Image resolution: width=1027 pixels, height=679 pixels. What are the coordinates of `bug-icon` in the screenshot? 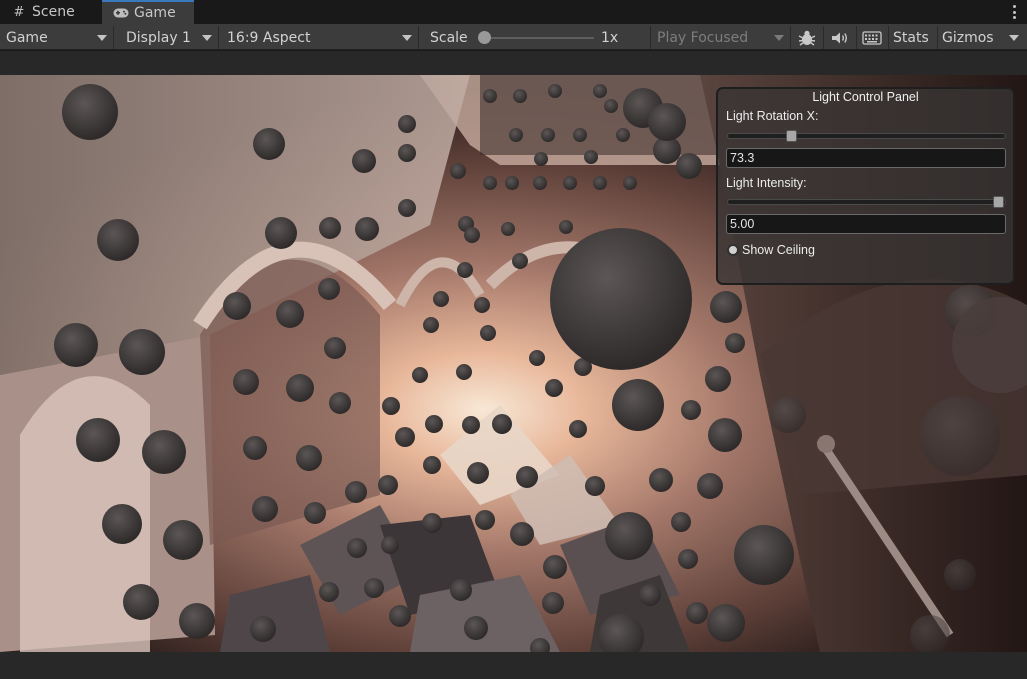 It's located at (807, 37).